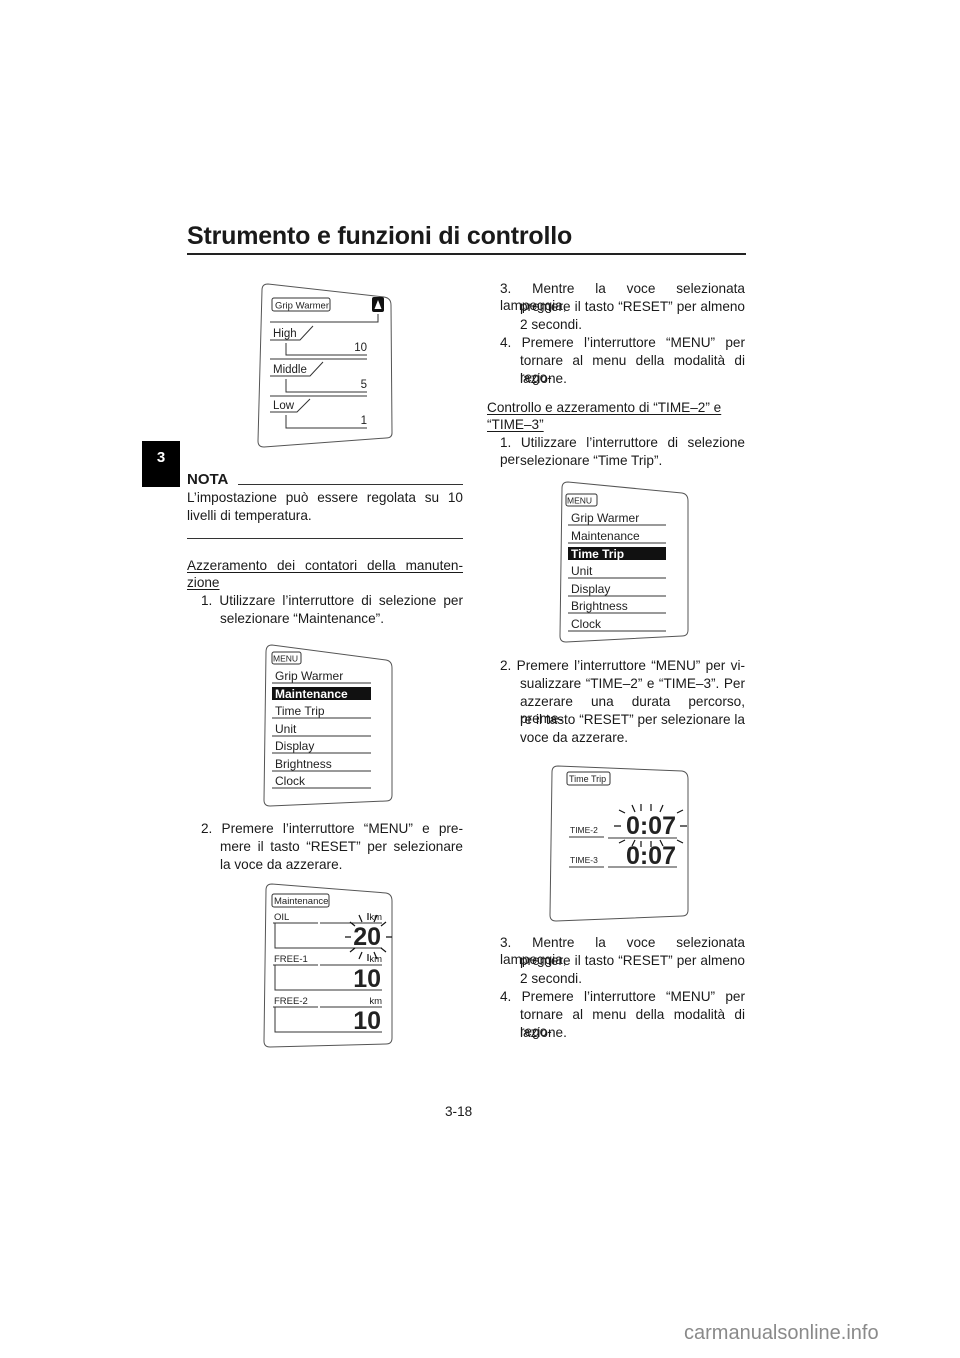 Image resolution: width=960 pixels, height=1358 pixels. What do you see at coordinates (161, 464) in the screenshot?
I see `chapter-tab: 3` at bounding box center [161, 464].